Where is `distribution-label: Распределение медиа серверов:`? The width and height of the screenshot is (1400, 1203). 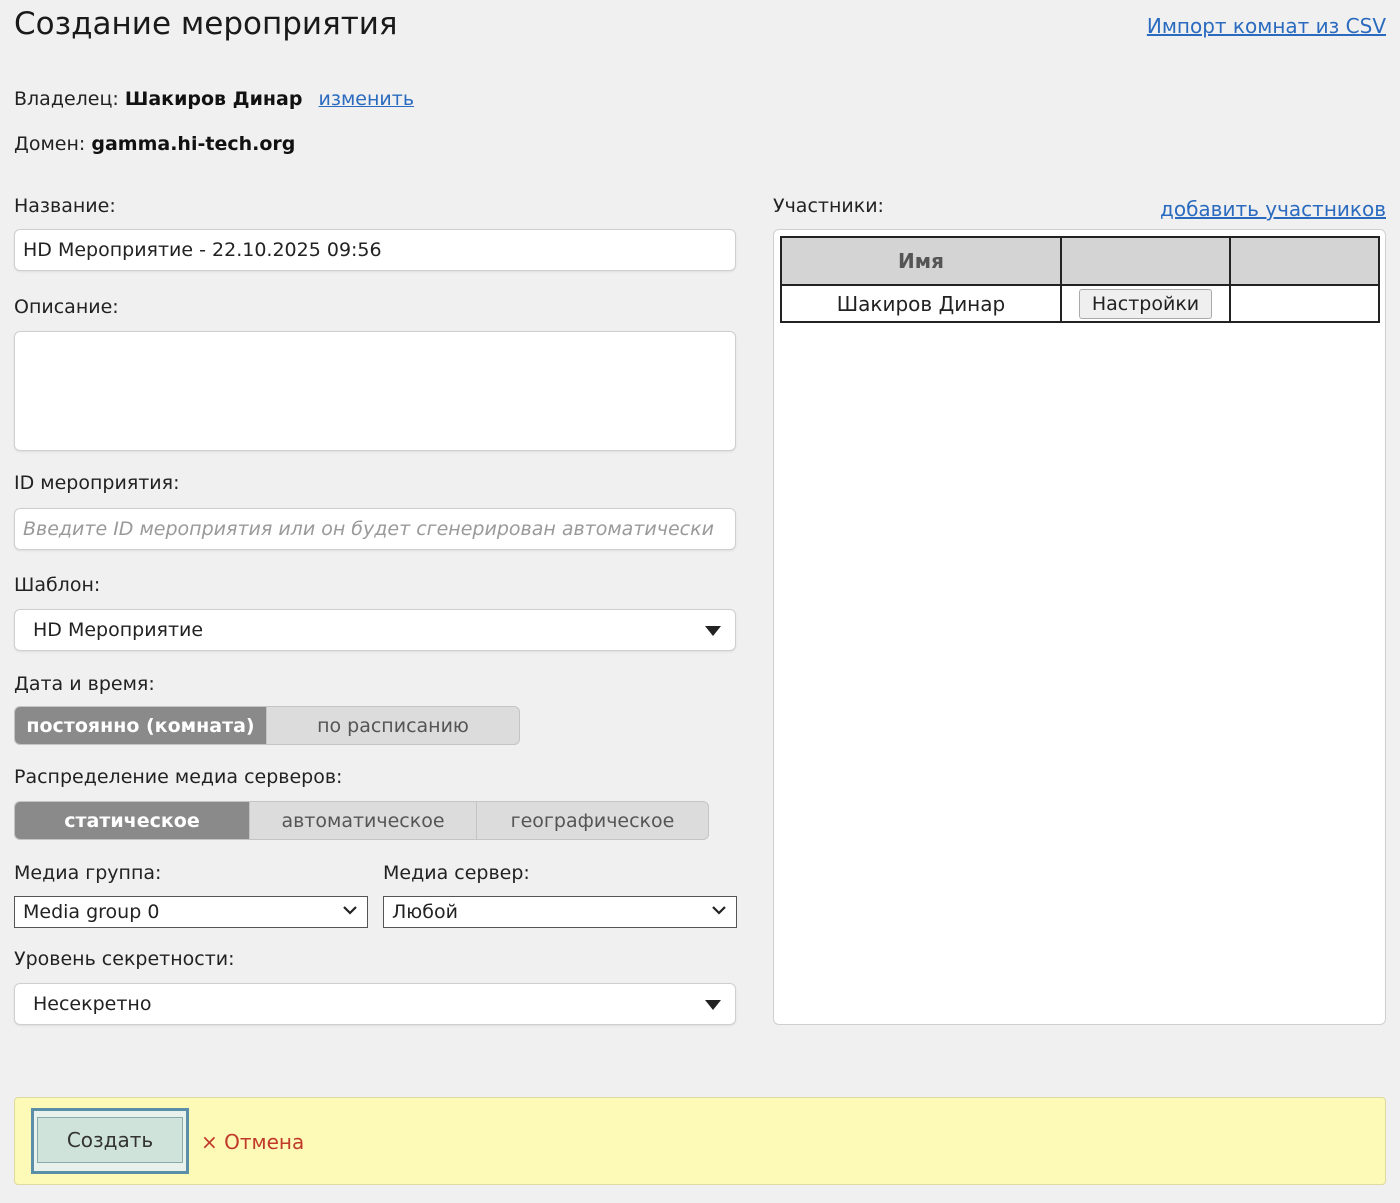 distribution-label: Распределение медиа серверов: is located at coordinates (178, 777).